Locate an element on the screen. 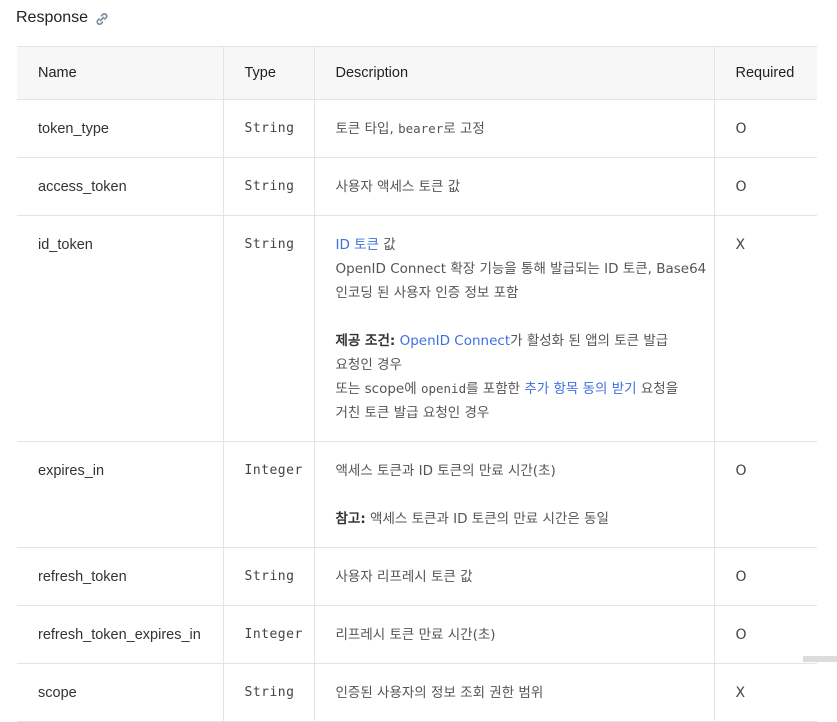  table-row: token_type String 토큰 타입, bearer로 고정 O is located at coordinates (417, 129).